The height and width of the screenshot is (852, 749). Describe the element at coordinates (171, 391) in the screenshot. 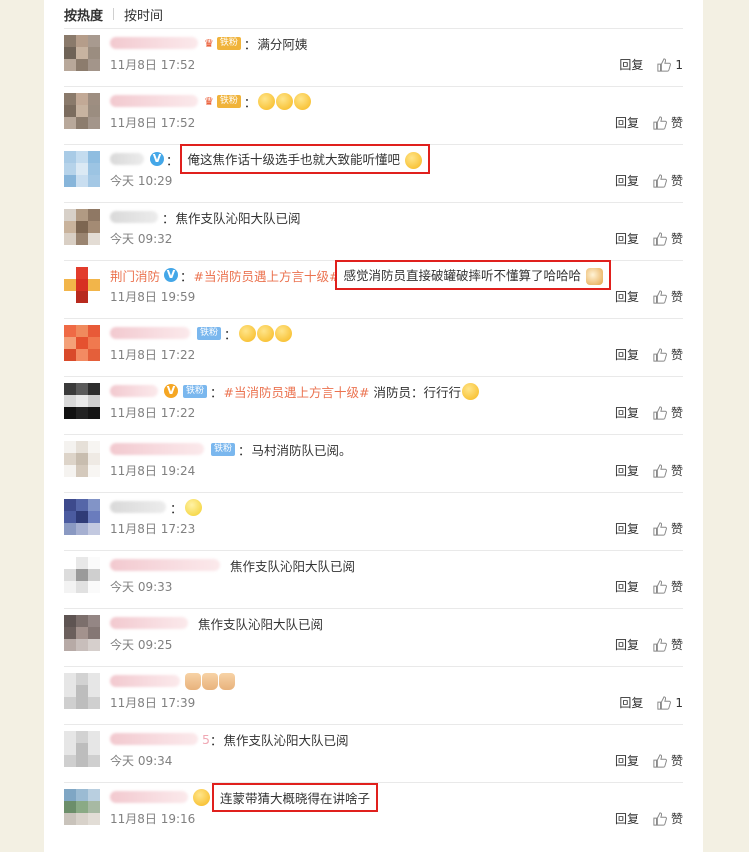

I see `verified-v-icon: V` at that location.